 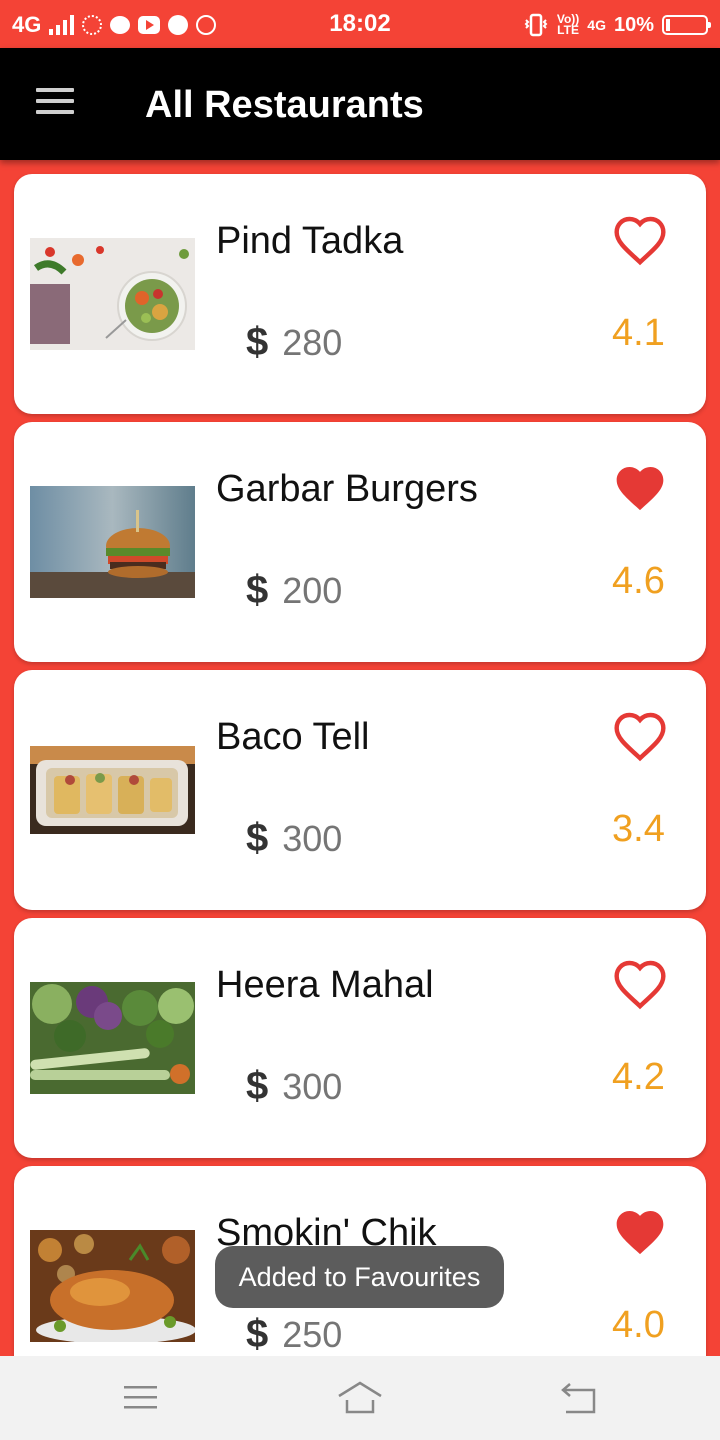 What do you see at coordinates (686, 25) in the screenshot?
I see `battery-icon` at bounding box center [686, 25].